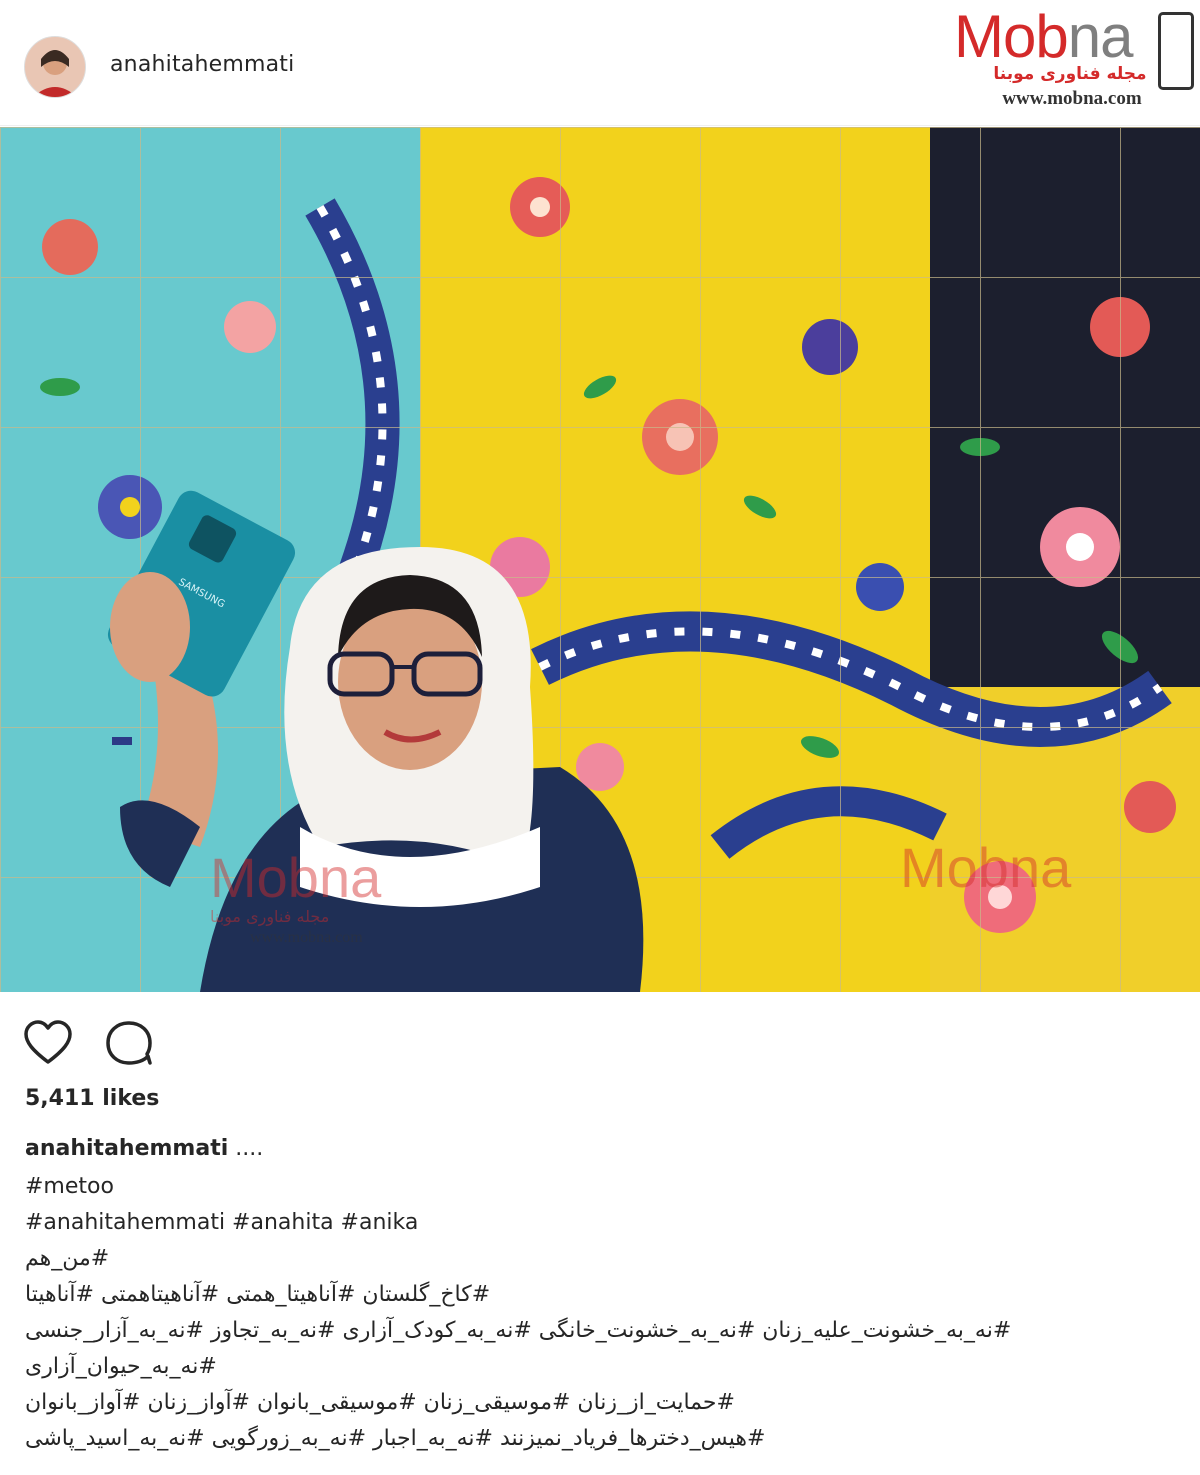  What do you see at coordinates (121, 1366) in the screenshot?
I see `caption-hashtag-line: #نه_به_حیوان_آزاری` at bounding box center [121, 1366].